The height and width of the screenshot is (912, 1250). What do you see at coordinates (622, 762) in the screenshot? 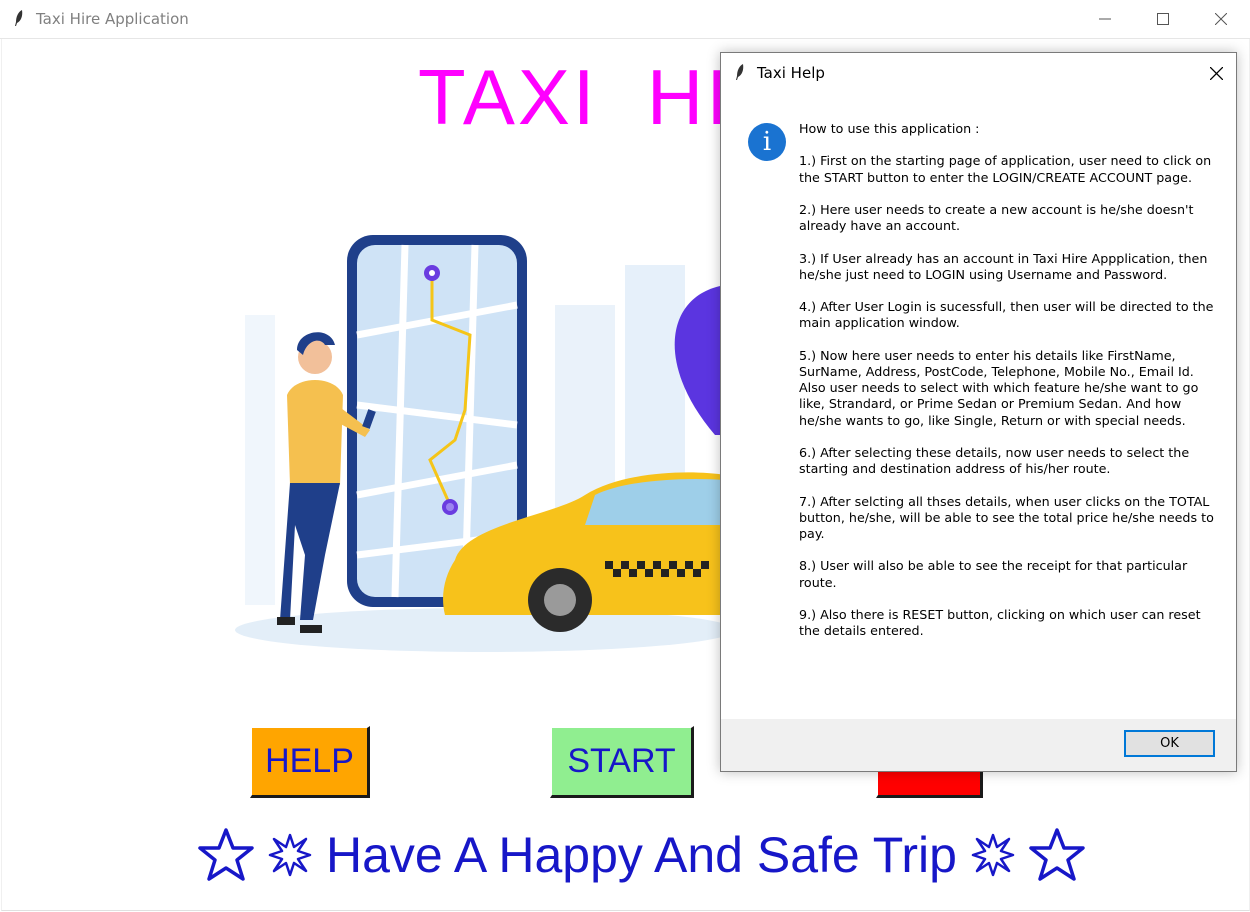
I see `start-button: START` at bounding box center [622, 762].